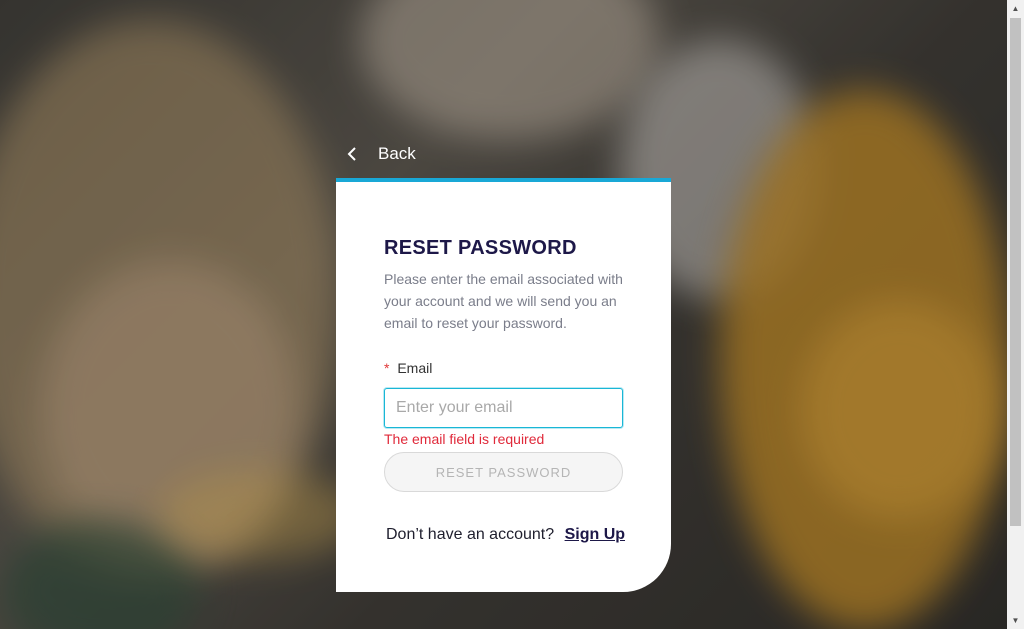 The image size is (1024, 629). I want to click on arrow-up-icon: ▲, so click(1015, 8).